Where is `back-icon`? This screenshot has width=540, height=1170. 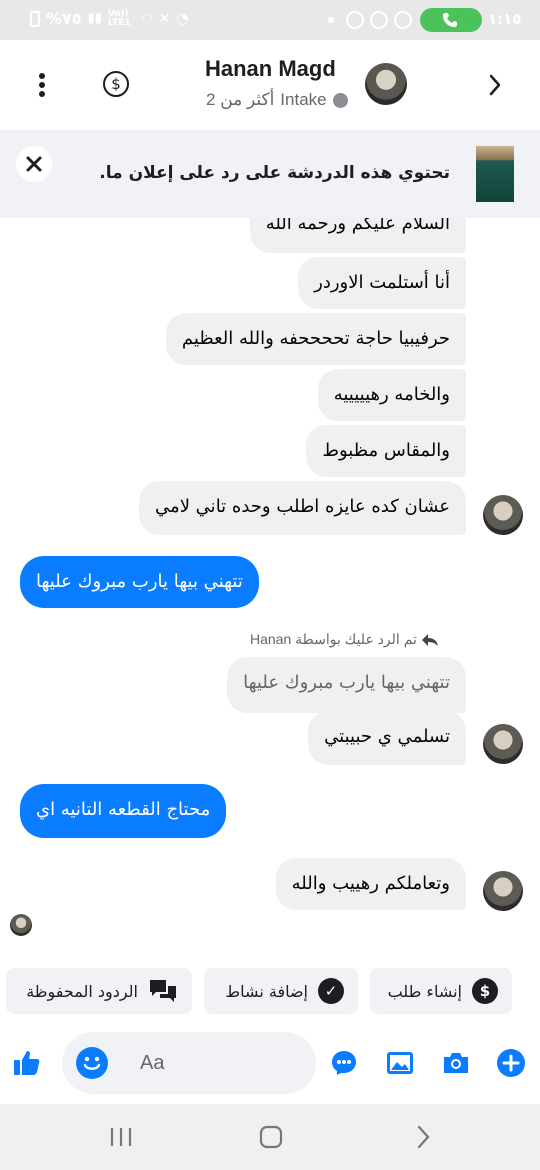
back-icon is located at coordinates (423, 1137).